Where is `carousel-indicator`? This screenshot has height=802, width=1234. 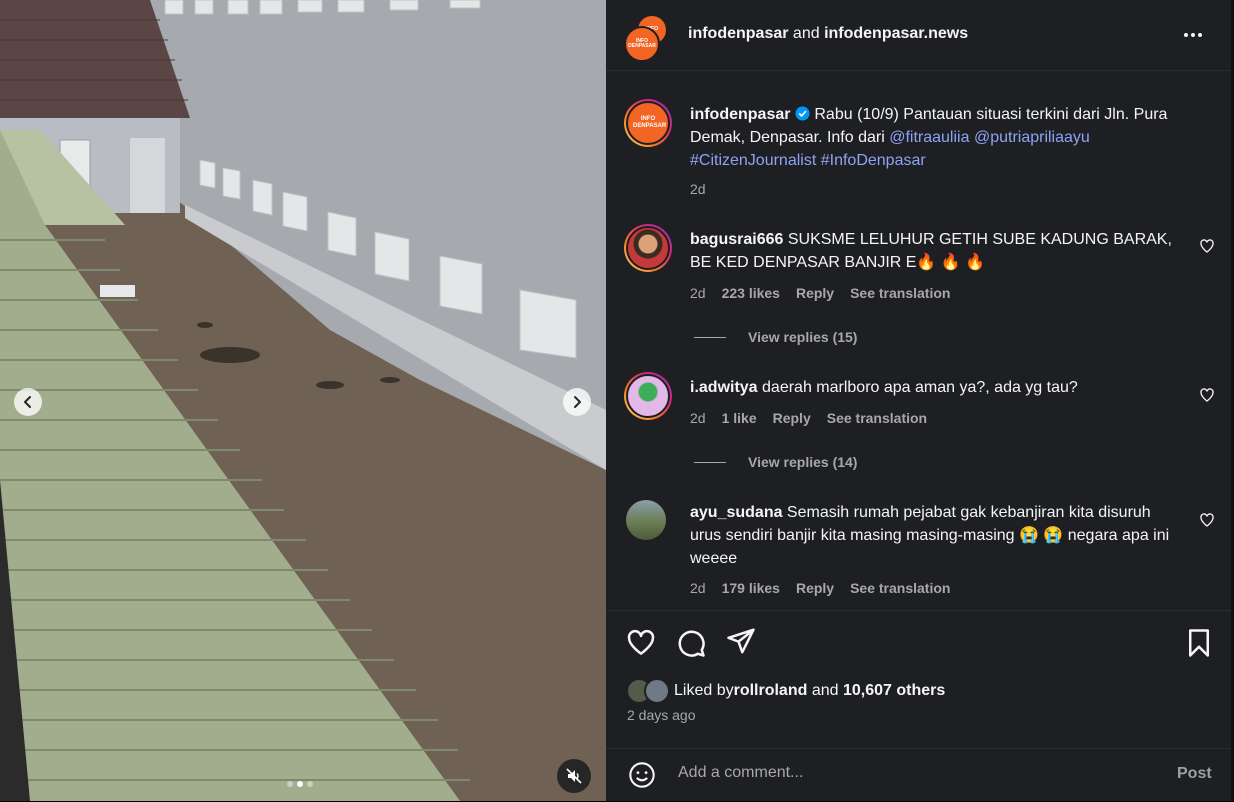 carousel-indicator is located at coordinates (300, 784).